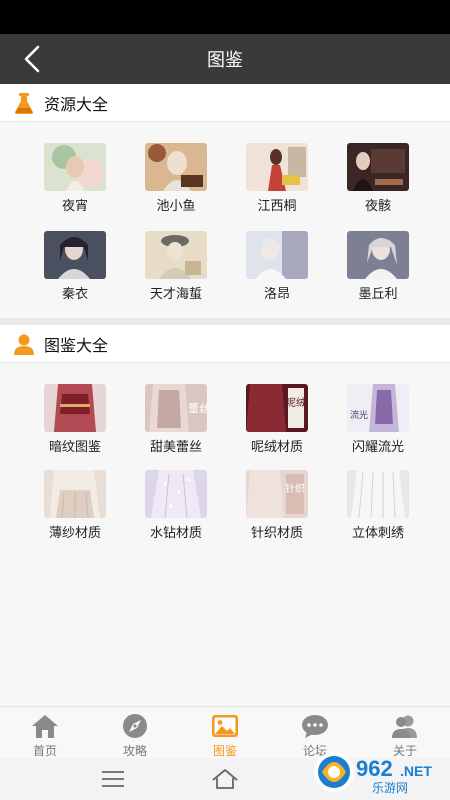 The height and width of the screenshot is (800, 450). What do you see at coordinates (225, 17) in the screenshot?
I see `status-bar` at bounding box center [225, 17].